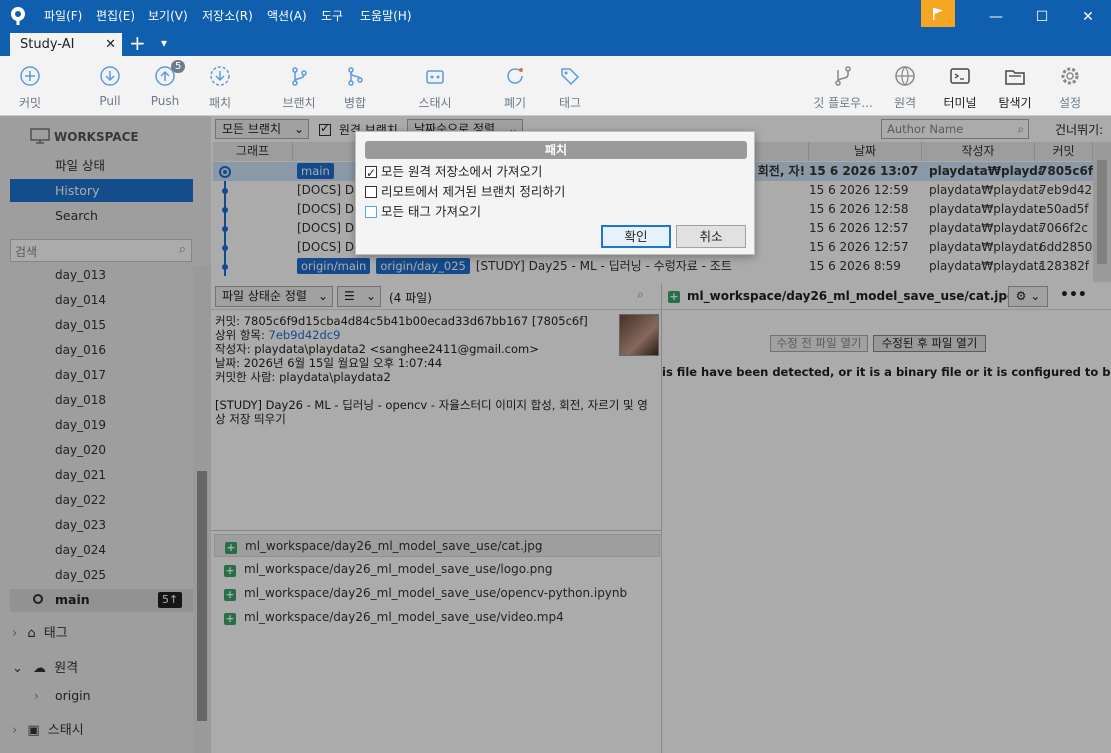 Image resolution: width=1111 pixels, height=753 pixels. I want to click on commit-button: 커밋, so click(30, 87).